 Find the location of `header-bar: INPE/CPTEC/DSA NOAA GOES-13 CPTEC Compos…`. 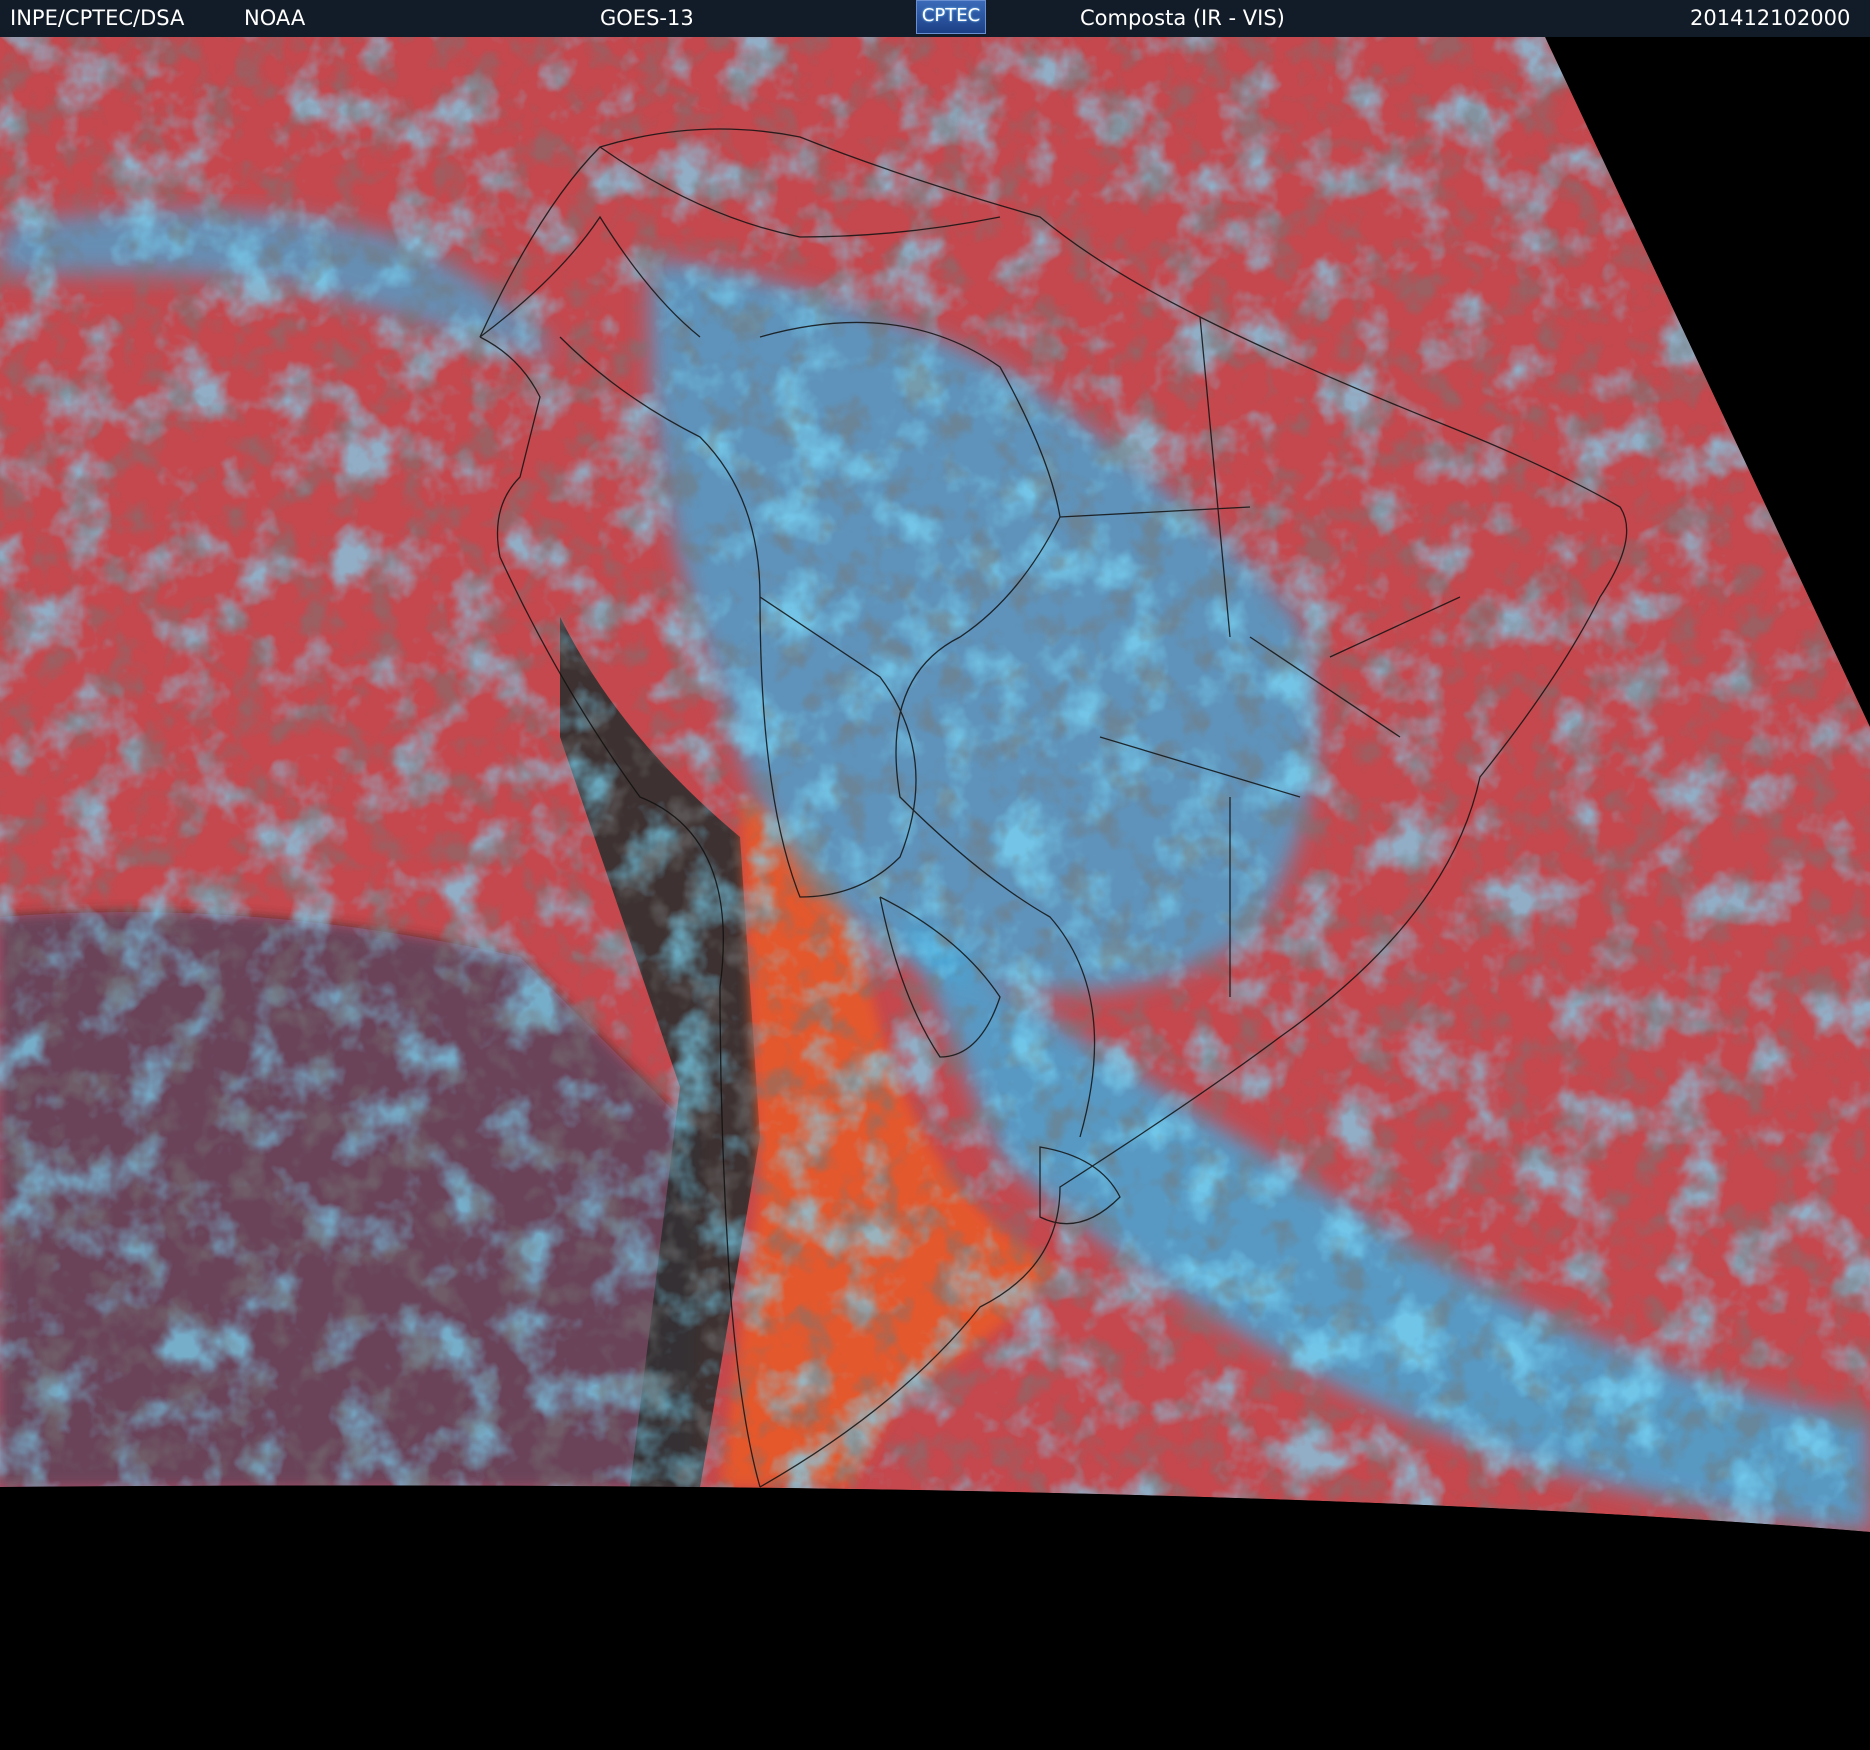

header-bar: INPE/CPTEC/DSA NOAA GOES-13 CPTEC Compos… is located at coordinates (935, 18).